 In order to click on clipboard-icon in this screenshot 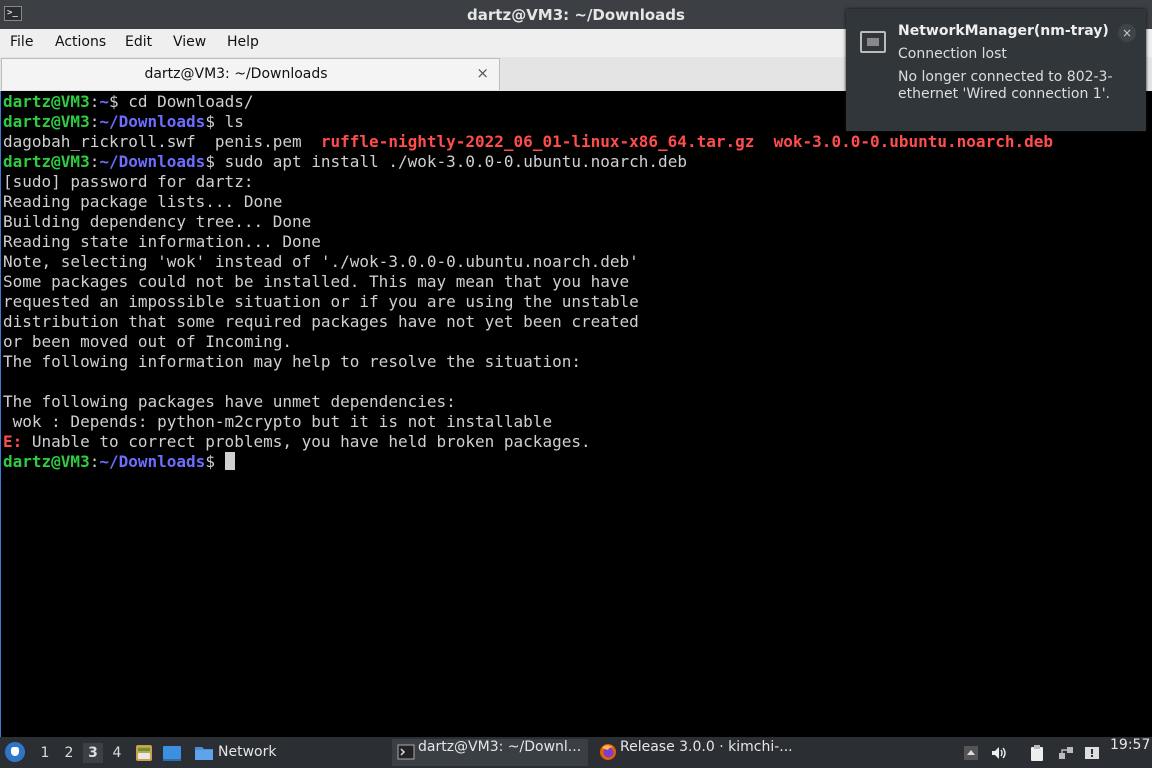, I will do `click(1037, 753)`.